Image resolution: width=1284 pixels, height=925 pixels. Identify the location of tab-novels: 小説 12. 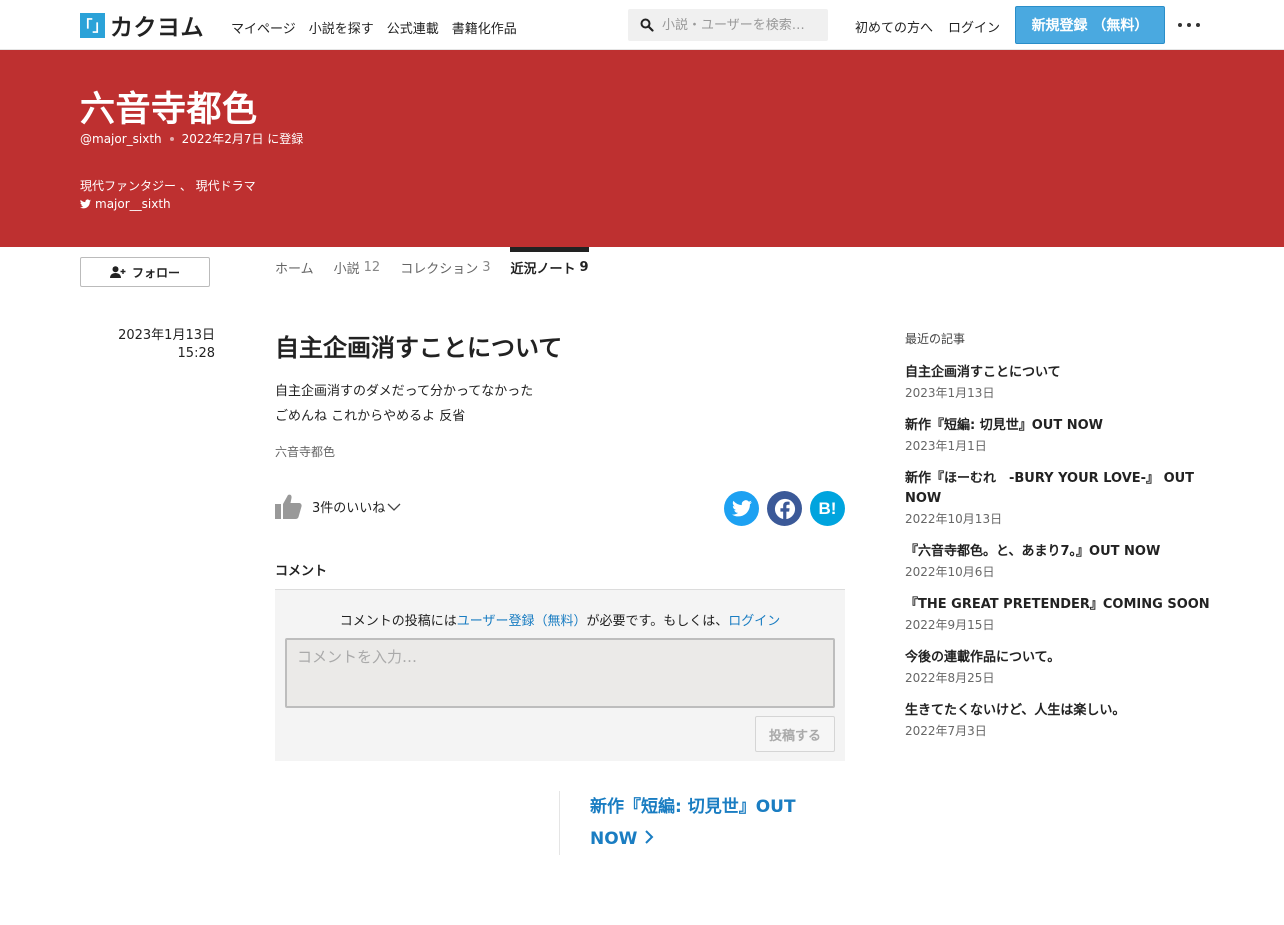
(357, 267).